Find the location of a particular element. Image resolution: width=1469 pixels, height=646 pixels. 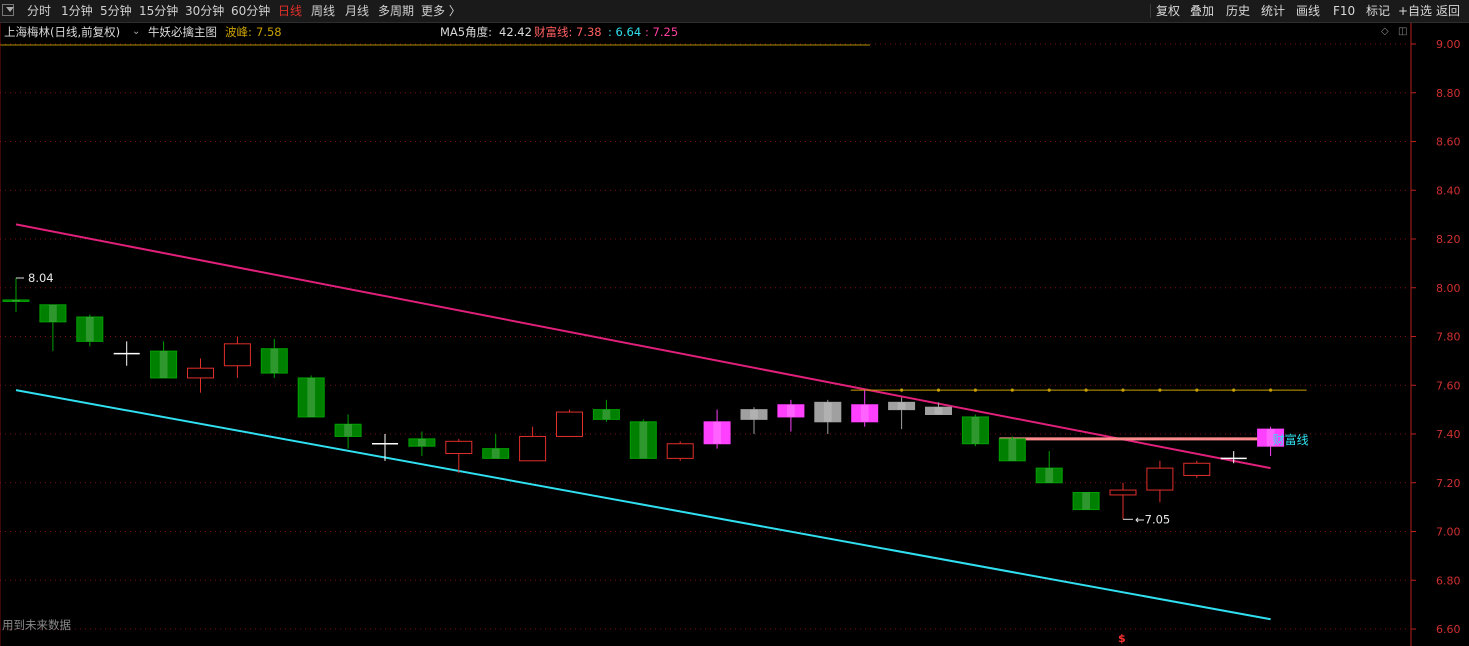

dropdown-icon: ⌄ is located at coordinates (136, 32).